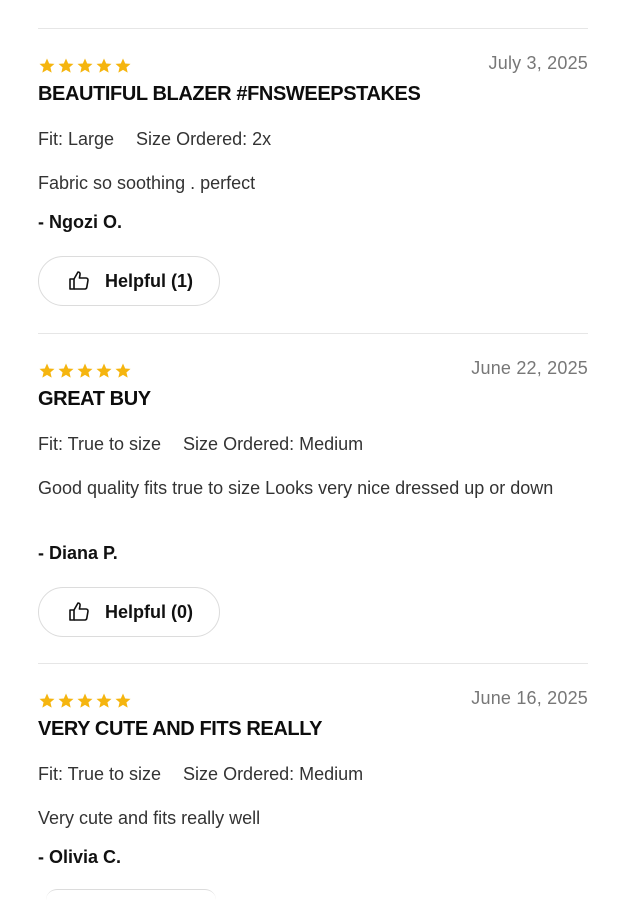 The height and width of the screenshot is (900, 626). I want to click on review-fit-info: Fit: Large Size Ordered: 2x, so click(154, 139).